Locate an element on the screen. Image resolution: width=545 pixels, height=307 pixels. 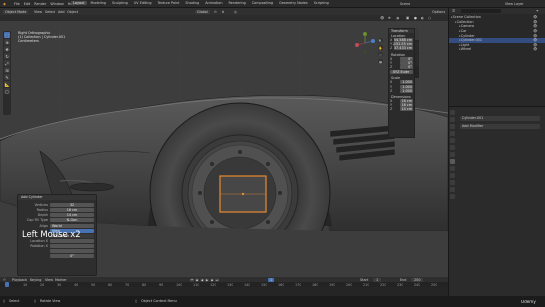
transform-header: Transform is located at coordinates (401, 31).